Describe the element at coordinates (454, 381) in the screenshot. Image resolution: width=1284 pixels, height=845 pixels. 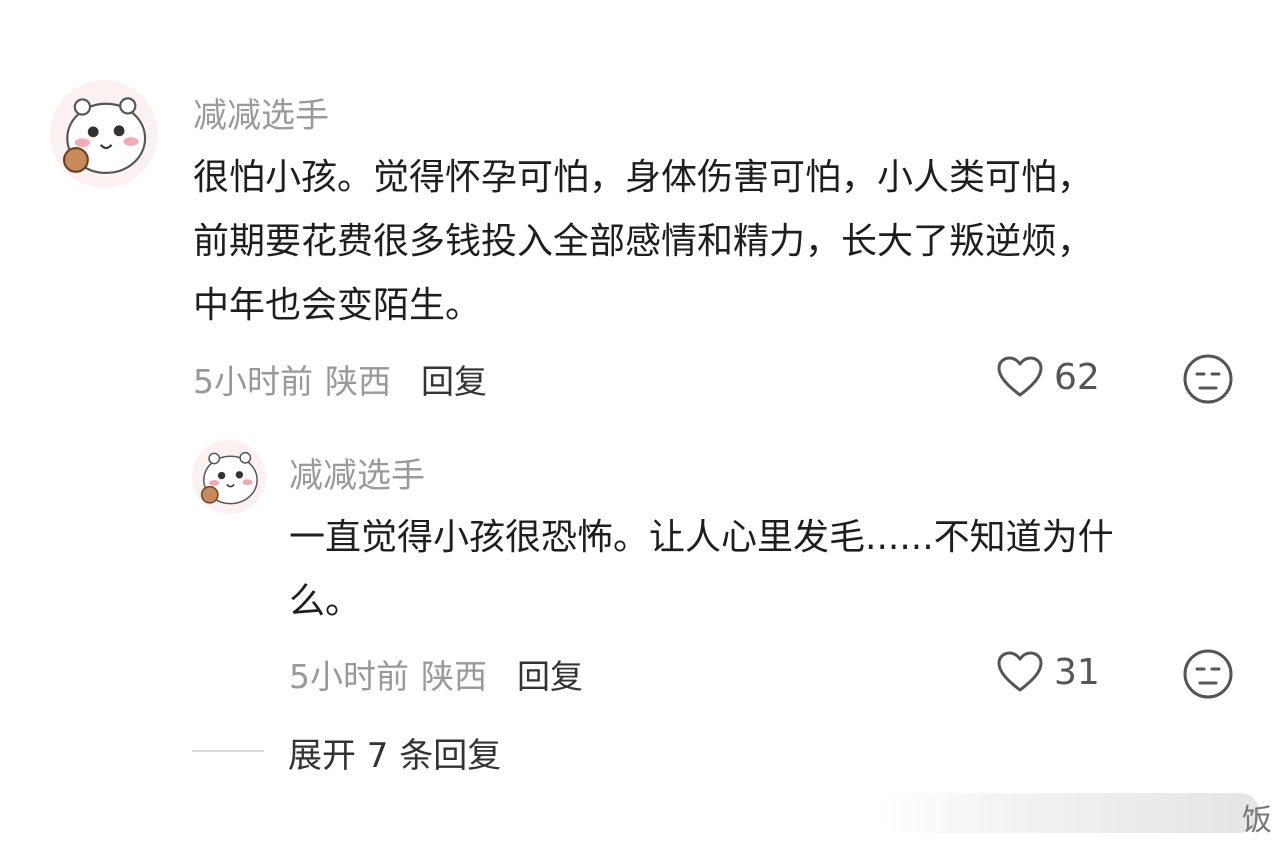
I see `reply-button: 回复` at that location.